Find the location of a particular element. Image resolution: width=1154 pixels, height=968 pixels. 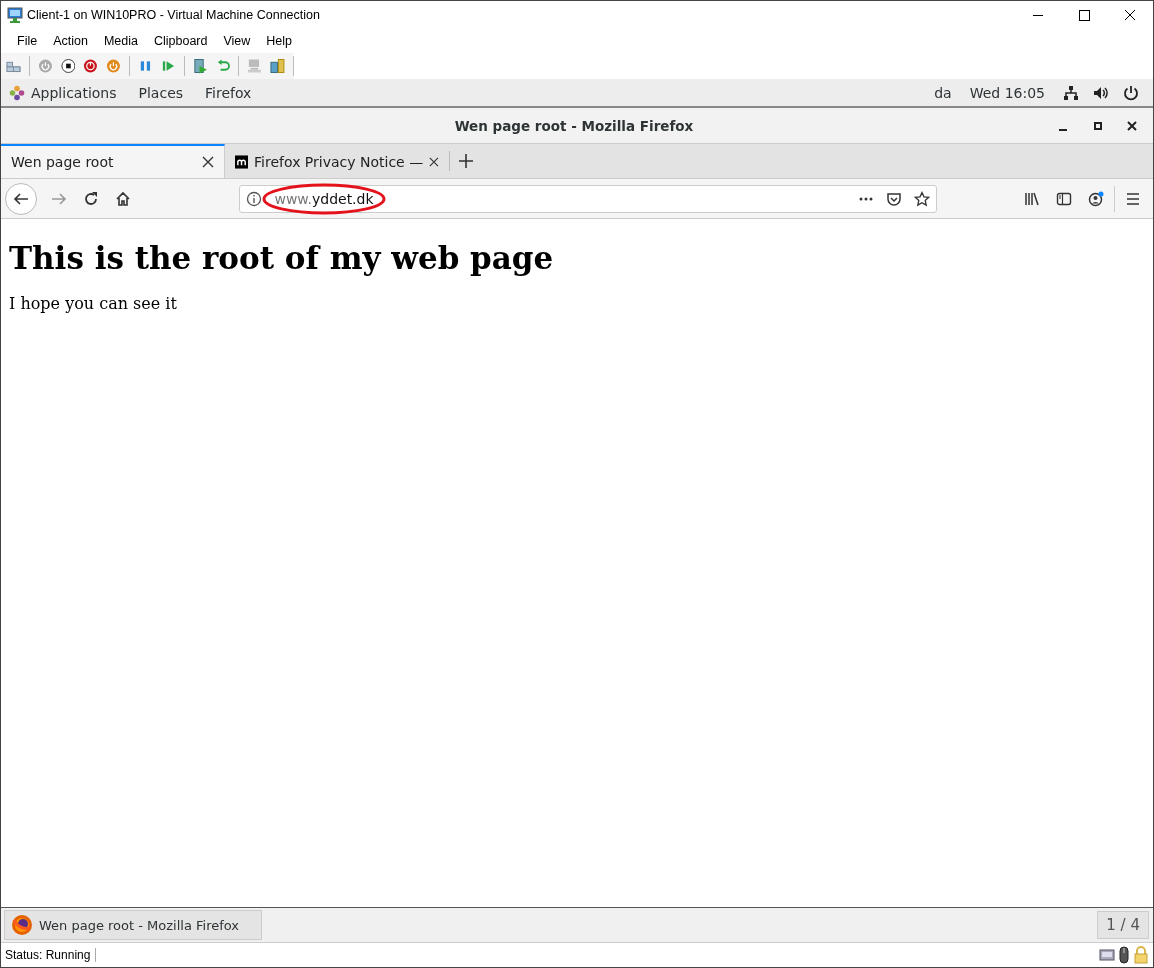

mouse-icon is located at coordinates (1124, 955).